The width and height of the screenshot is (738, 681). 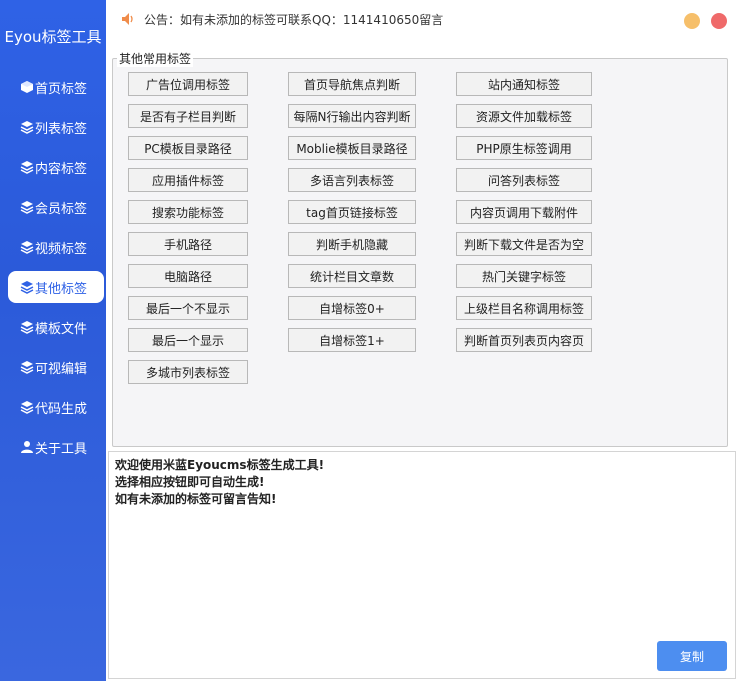 I want to click on tag-button: 自增标签0+, so click(x=352, y=308).